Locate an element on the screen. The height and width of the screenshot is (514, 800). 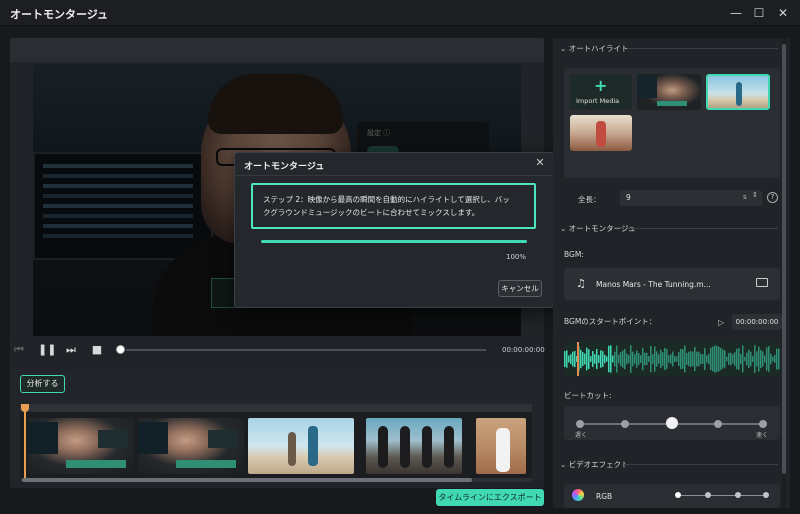
seek-knob is located at coordinates (120, 349).